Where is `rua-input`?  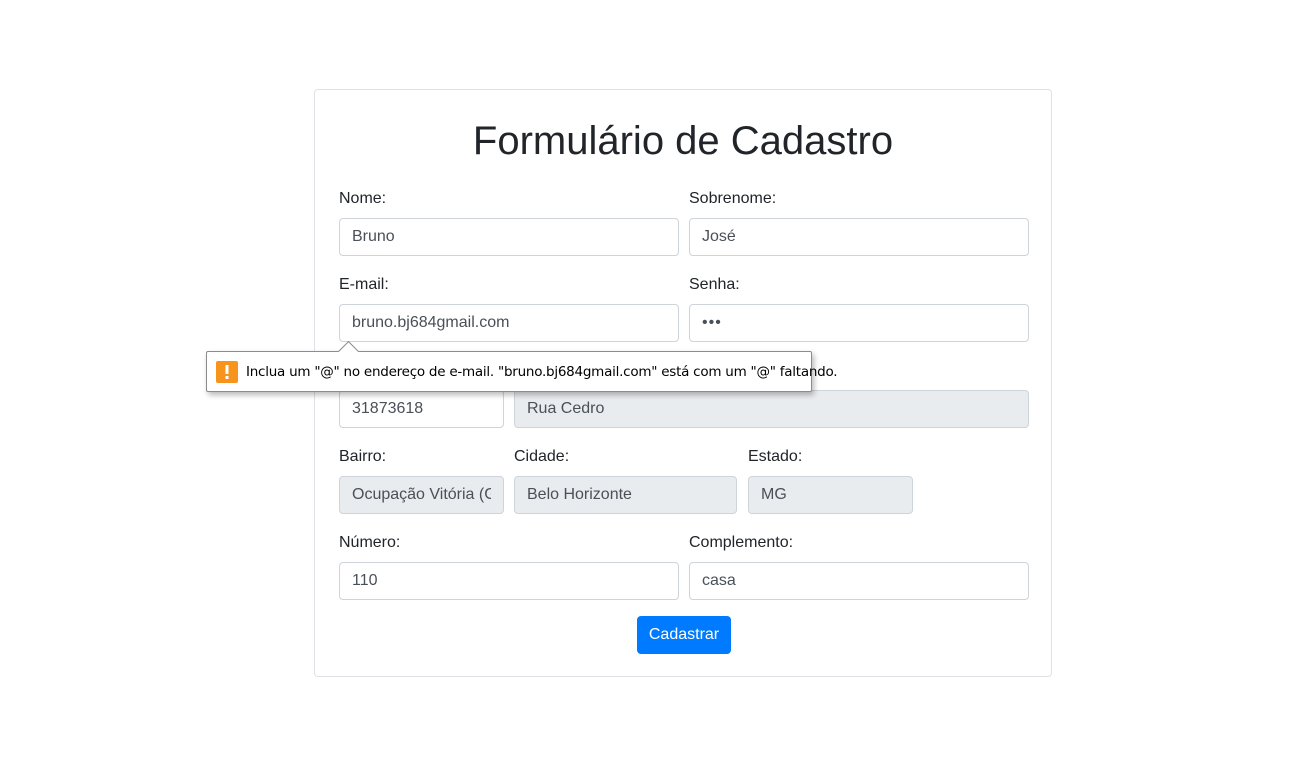 rua-input is located at coordinates (771, 409).